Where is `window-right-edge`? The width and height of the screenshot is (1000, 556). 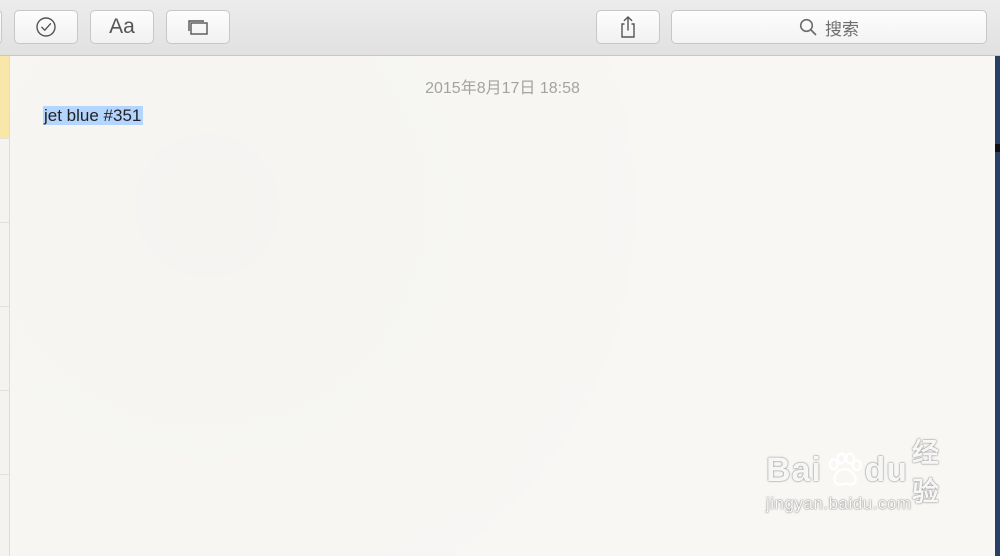 window-right-edge is located at coordinates (997, 306).